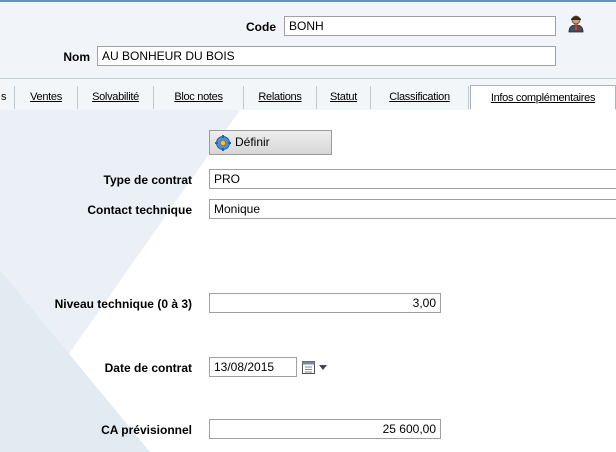  I want to click on nom-label: Nom, so click(76, 57).